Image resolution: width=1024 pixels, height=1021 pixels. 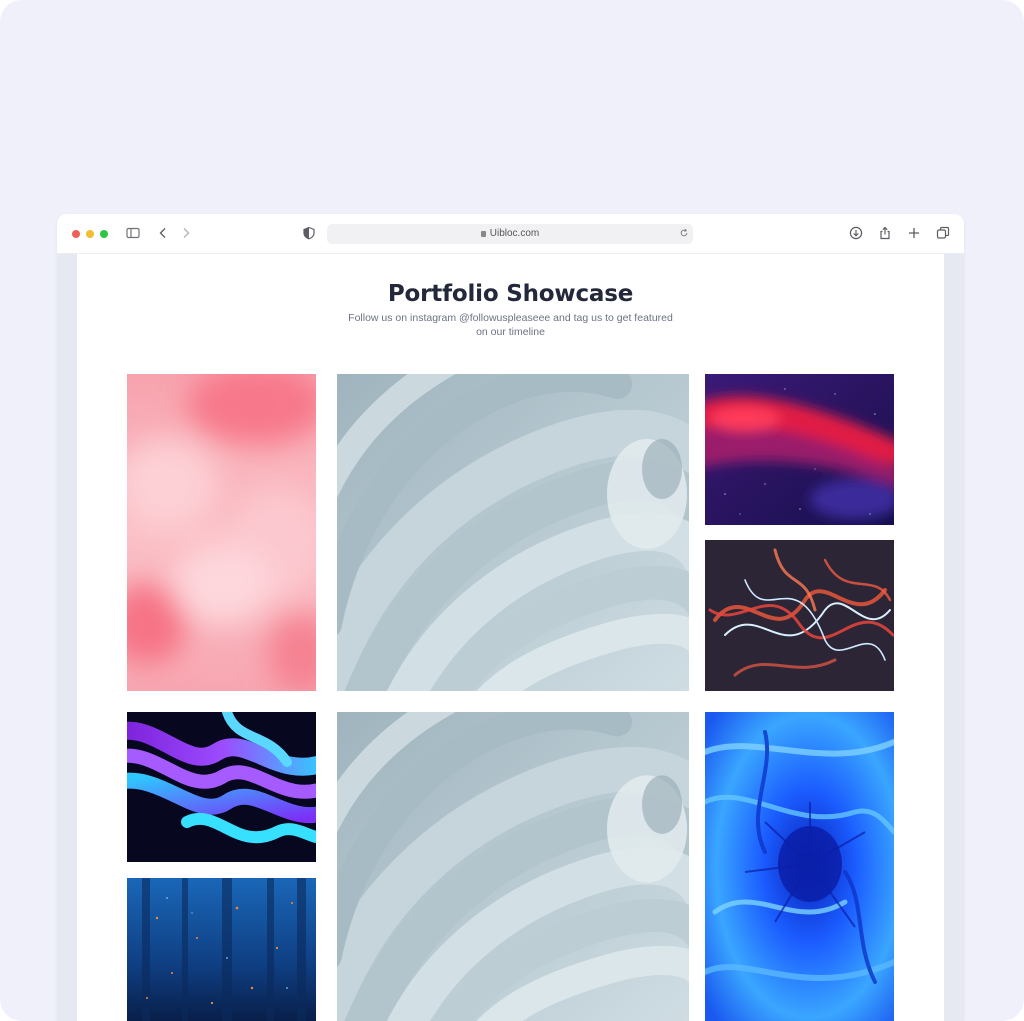 What do you see at coordinates (90, 234) in the screenshot?
I see `minimize-window-button` at bounding box center [90, 234].